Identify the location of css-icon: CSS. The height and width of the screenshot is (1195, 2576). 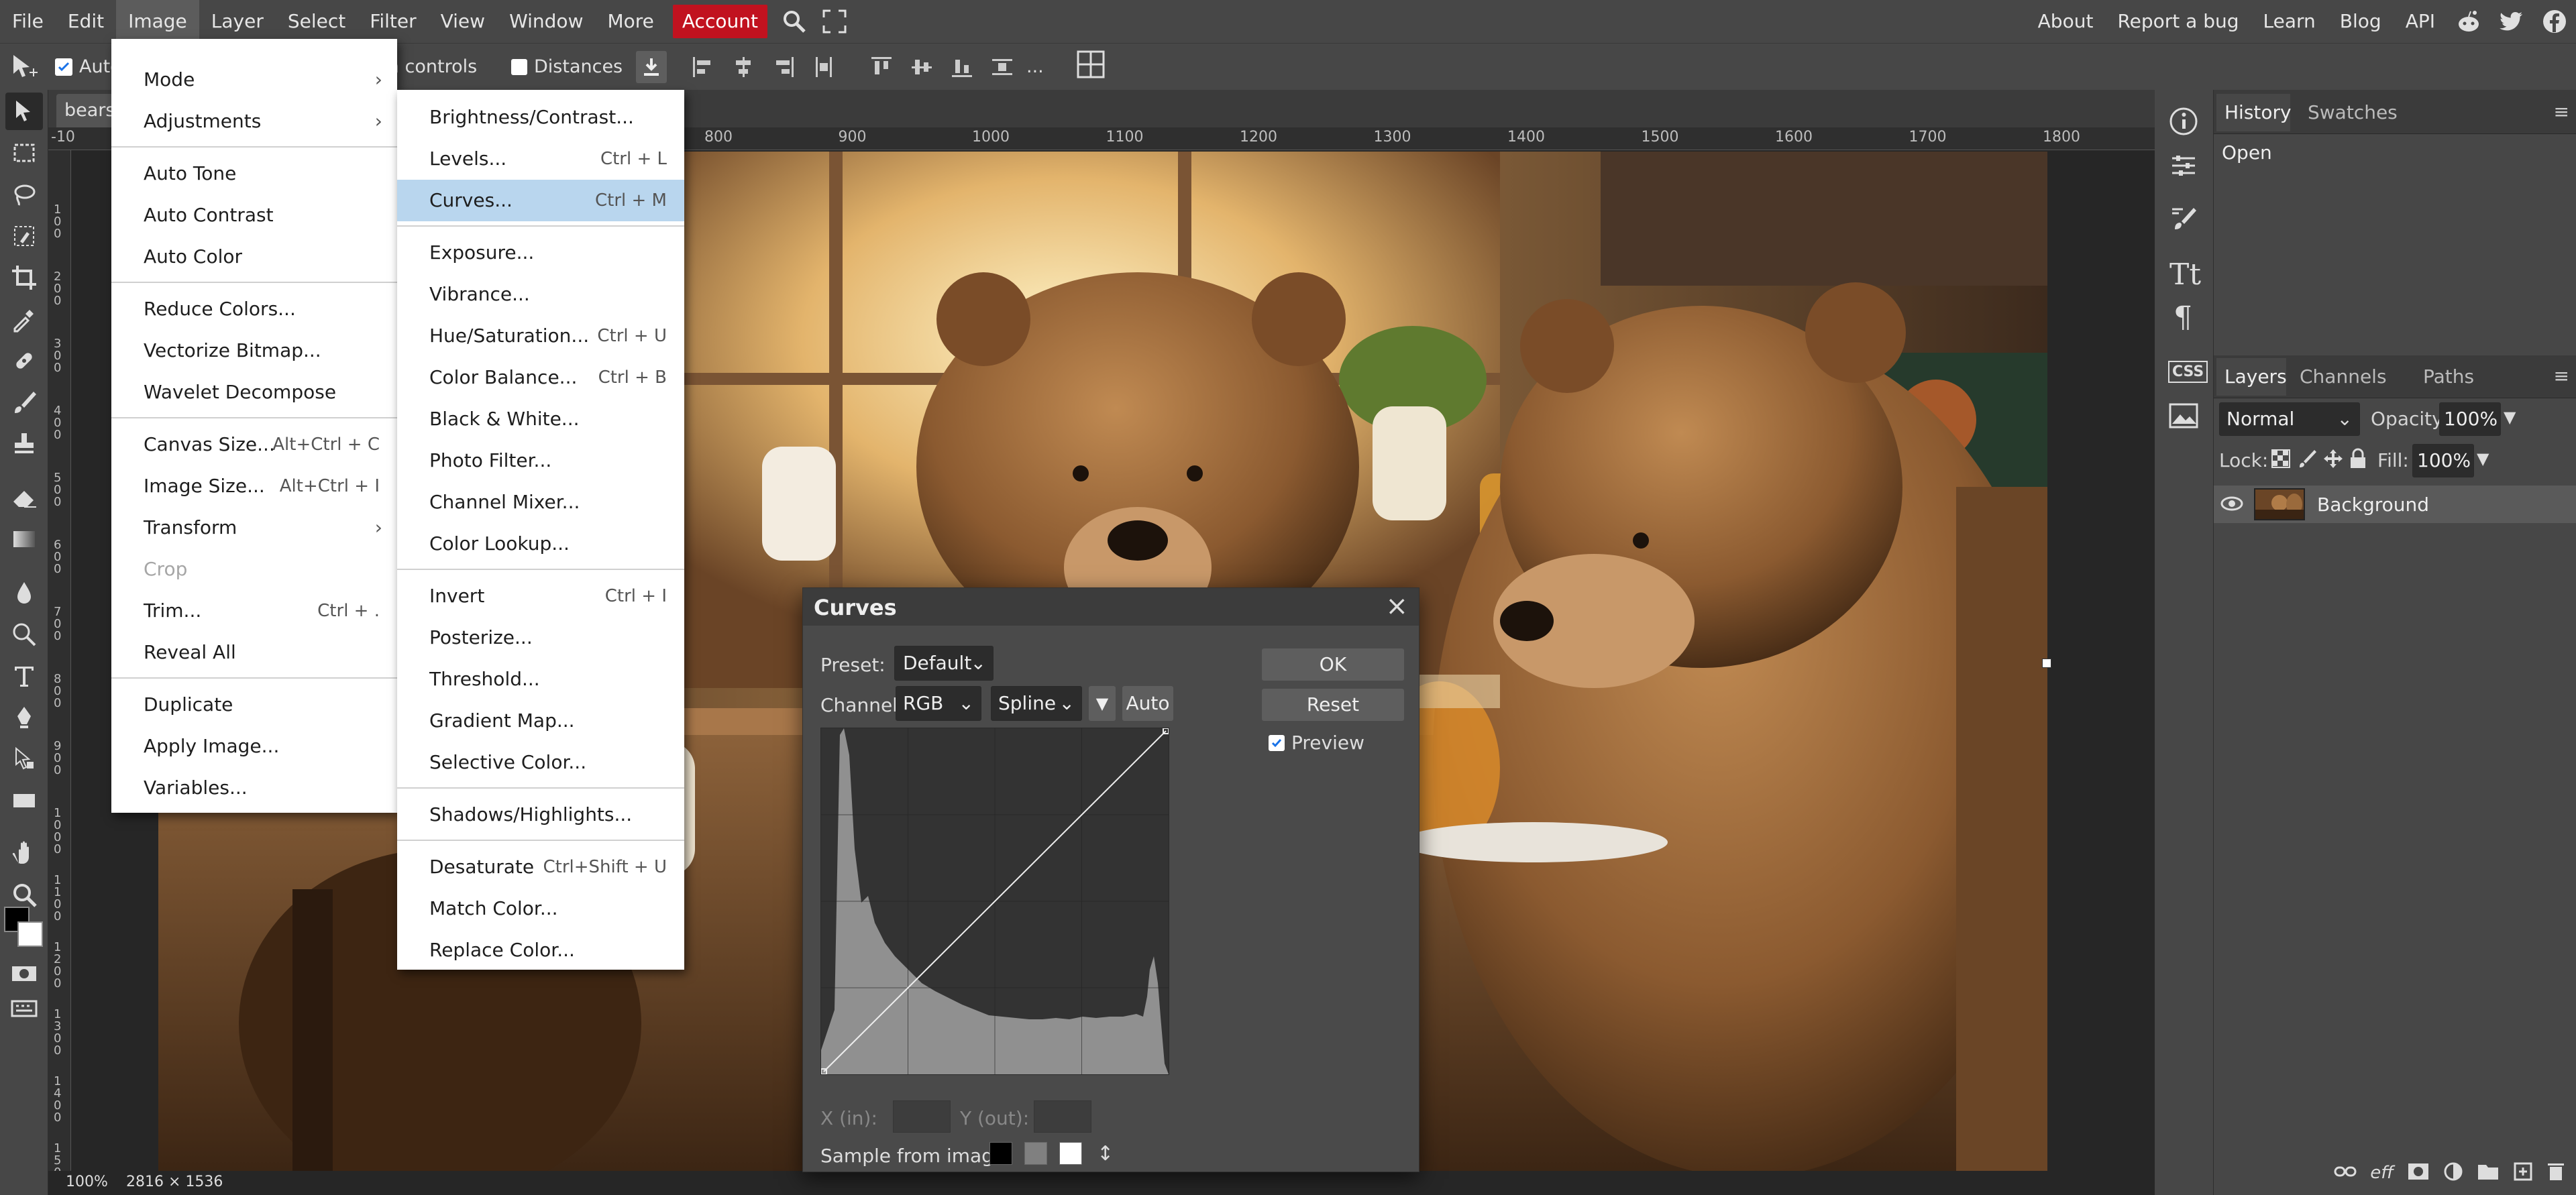
(2188, 372).